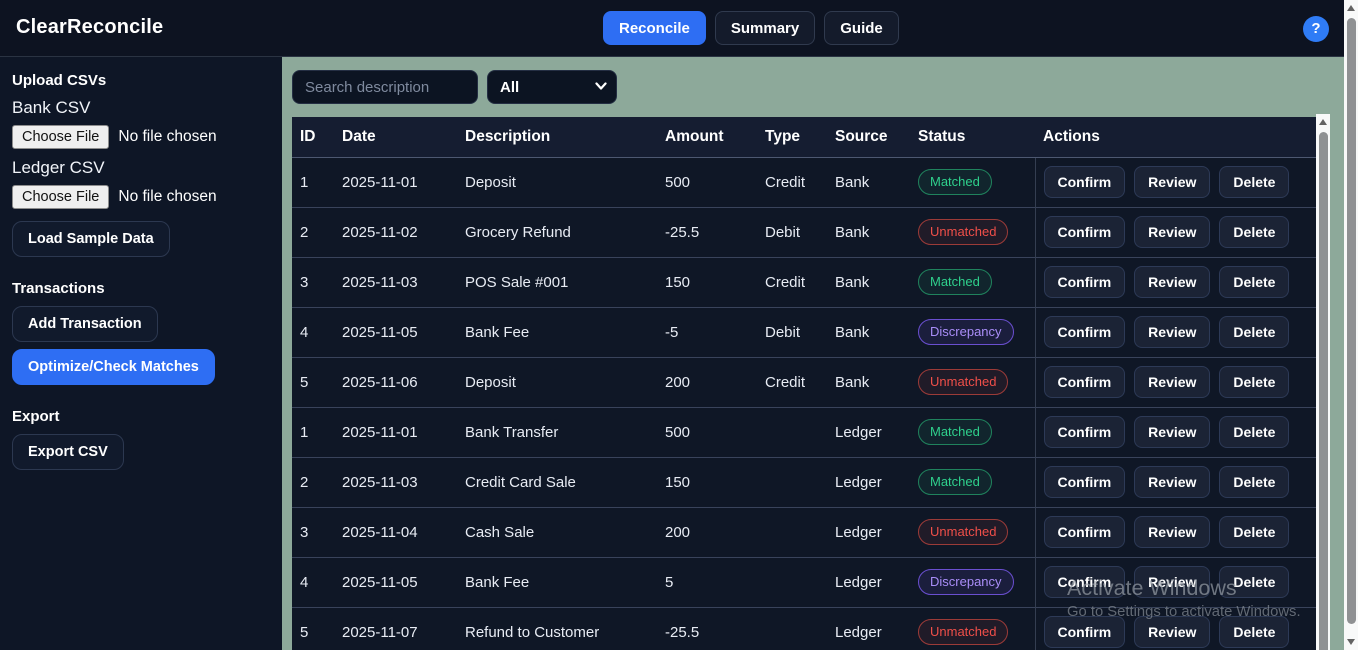 The height and width of the screenshot is (650, 1358). I want to click on search-input, so click(385, 87).